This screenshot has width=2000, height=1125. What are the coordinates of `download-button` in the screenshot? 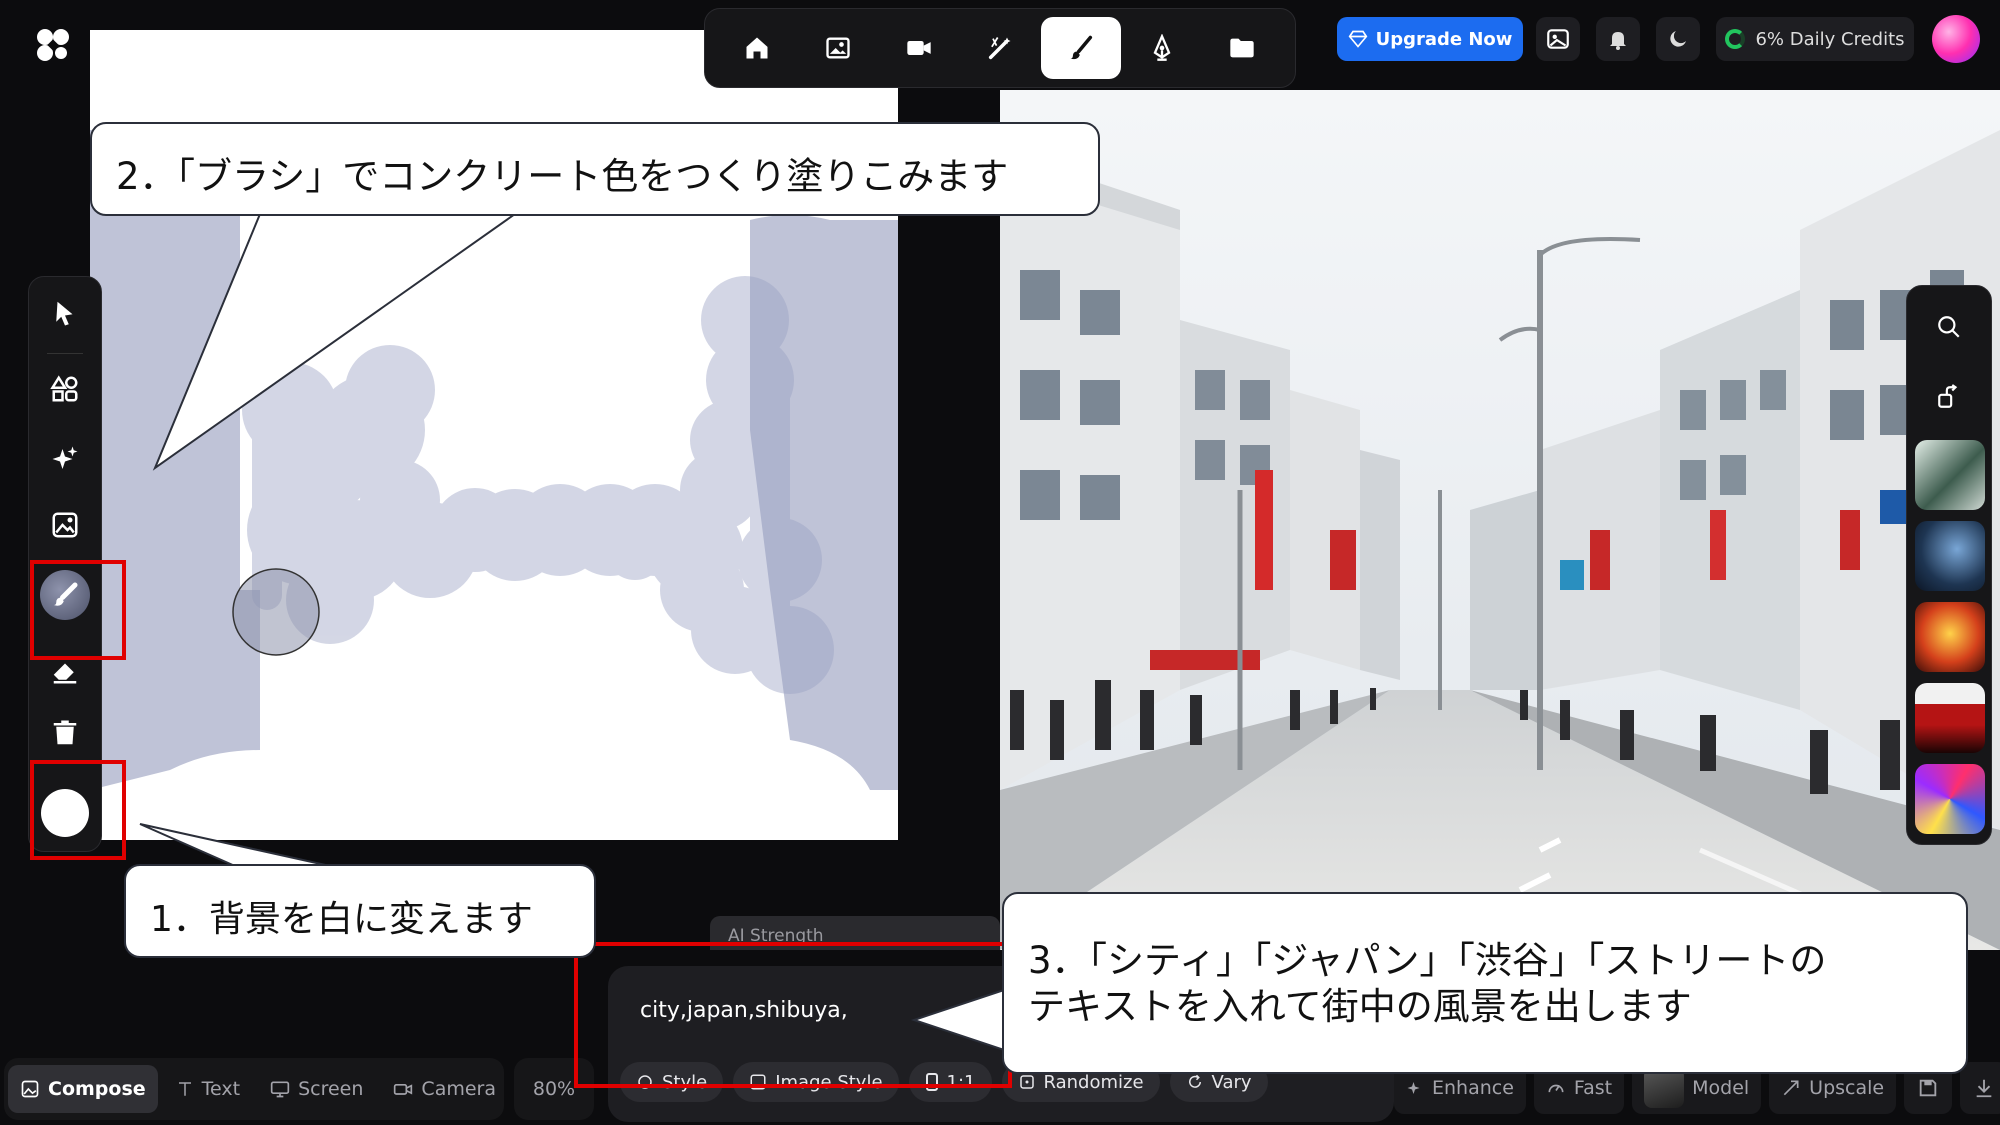 It's located at (1980, 1088).